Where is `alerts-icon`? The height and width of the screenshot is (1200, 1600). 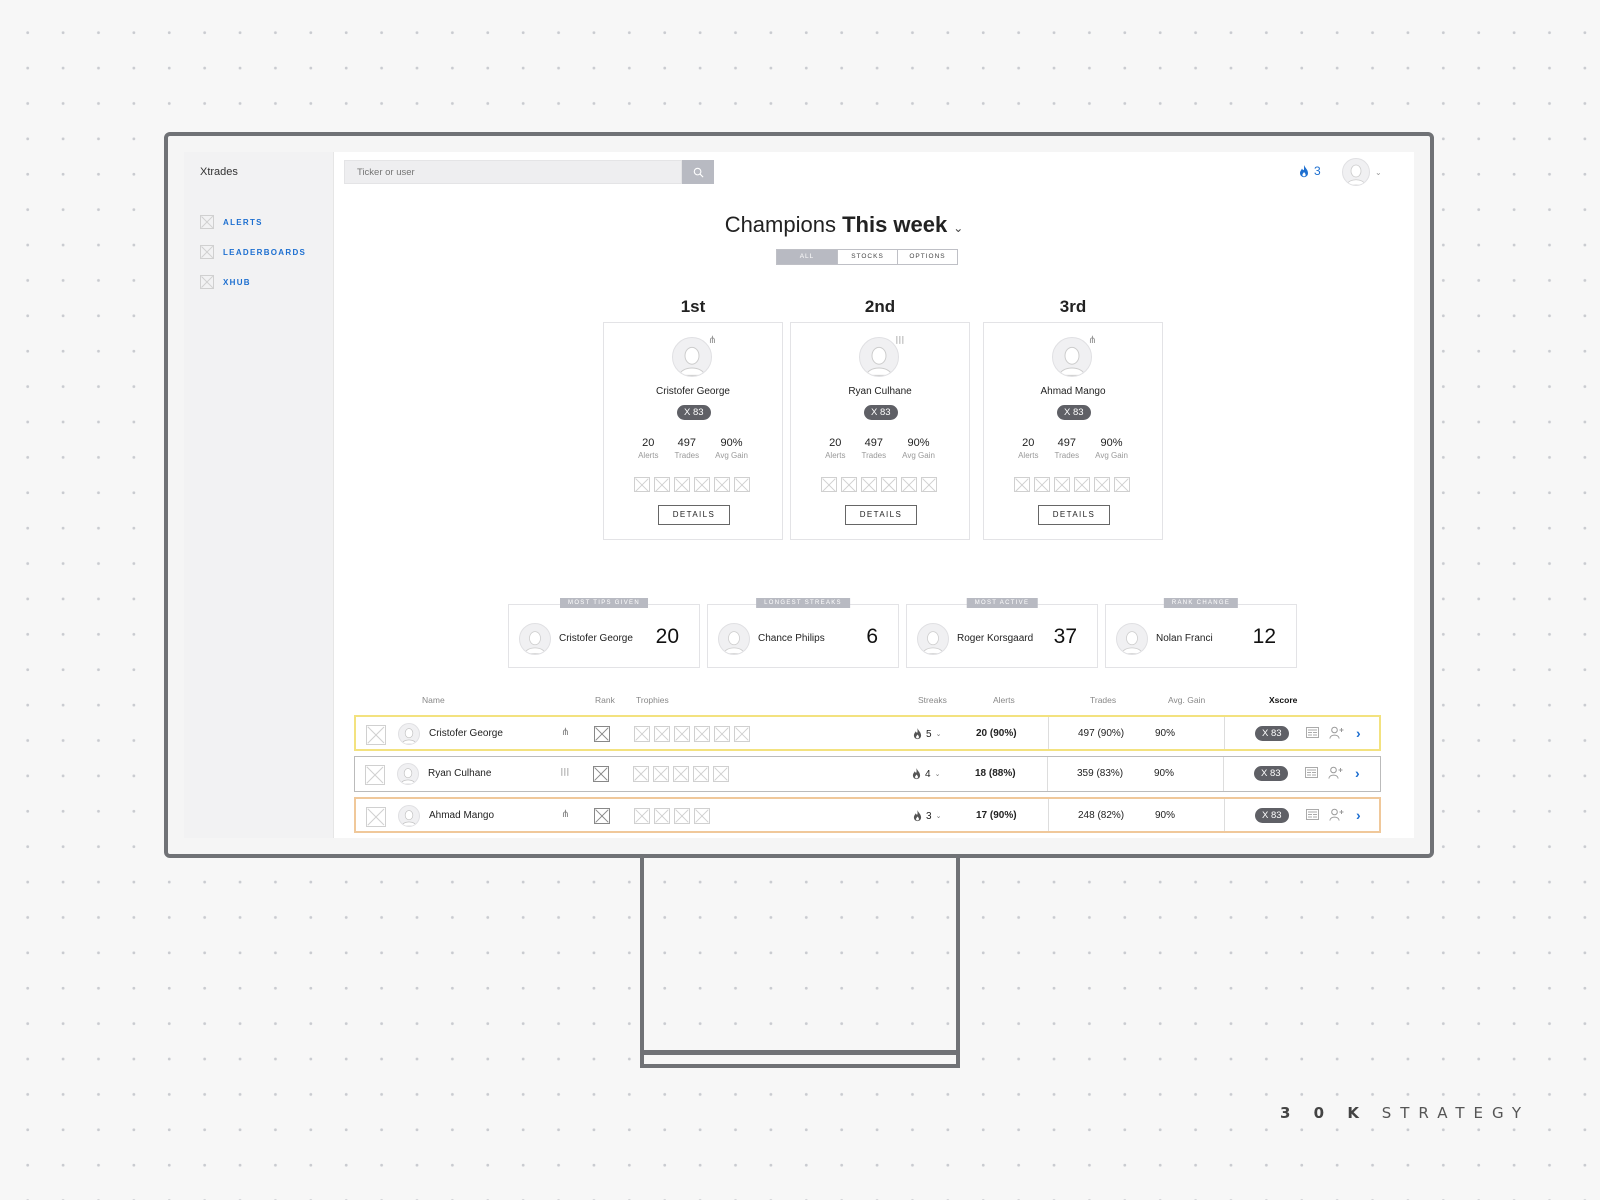
alerts-icon is located at coordinates (207, 222).